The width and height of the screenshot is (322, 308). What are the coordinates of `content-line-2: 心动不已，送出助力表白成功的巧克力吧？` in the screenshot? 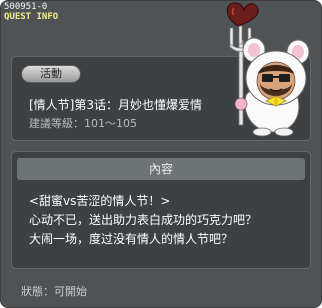 It's located at (143, 220).